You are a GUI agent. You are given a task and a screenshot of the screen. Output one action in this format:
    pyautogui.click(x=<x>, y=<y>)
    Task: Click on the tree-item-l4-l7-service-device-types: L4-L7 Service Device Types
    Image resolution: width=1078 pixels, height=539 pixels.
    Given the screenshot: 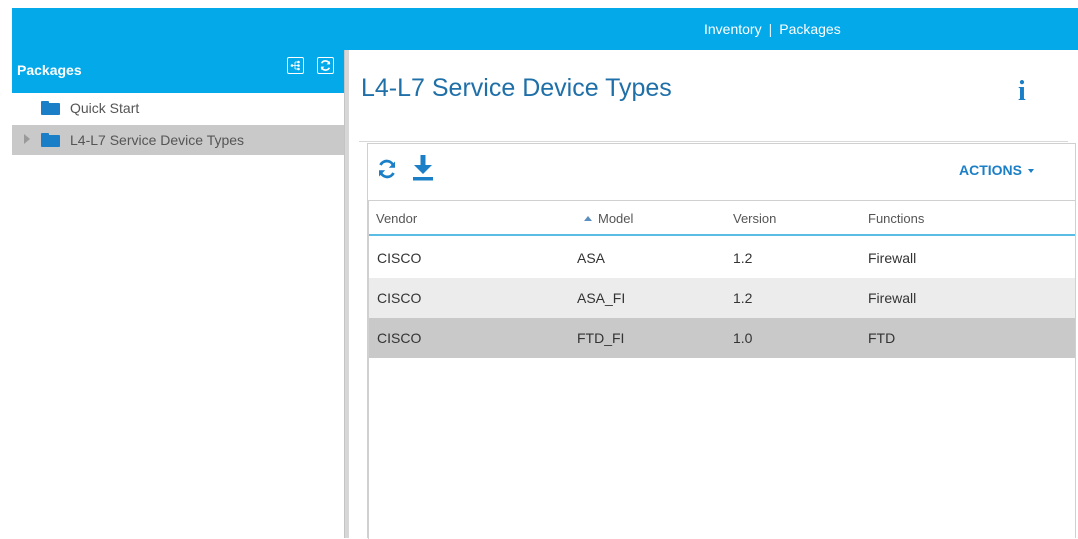 What is the action you would take?
    pyautogui.click(x=178, y=140)
    